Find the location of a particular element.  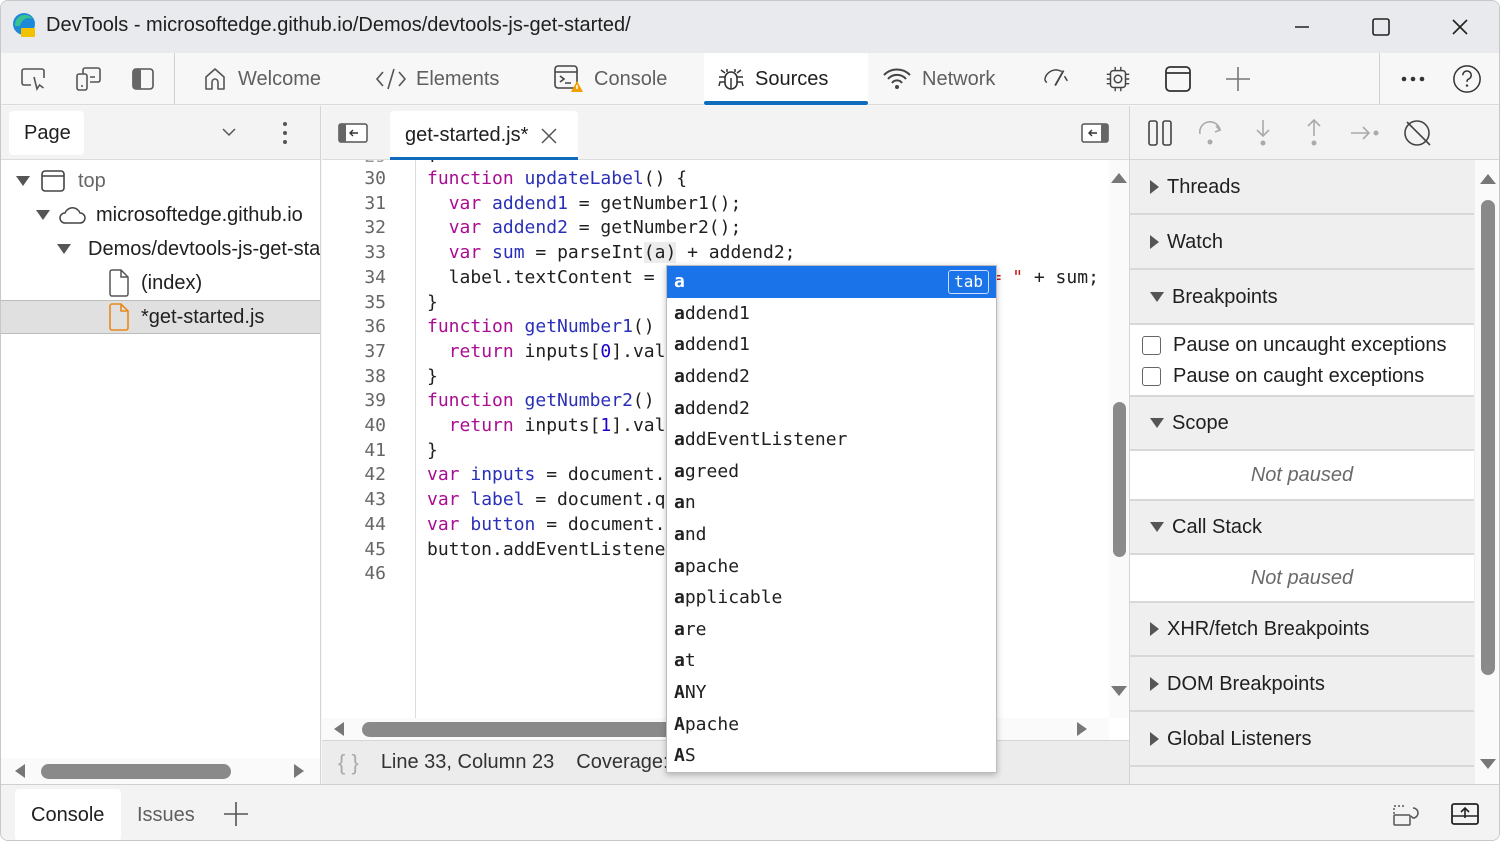

pause-uncaught-option: Pause on uncaught exceptions is located at coordinates (1302, 345).